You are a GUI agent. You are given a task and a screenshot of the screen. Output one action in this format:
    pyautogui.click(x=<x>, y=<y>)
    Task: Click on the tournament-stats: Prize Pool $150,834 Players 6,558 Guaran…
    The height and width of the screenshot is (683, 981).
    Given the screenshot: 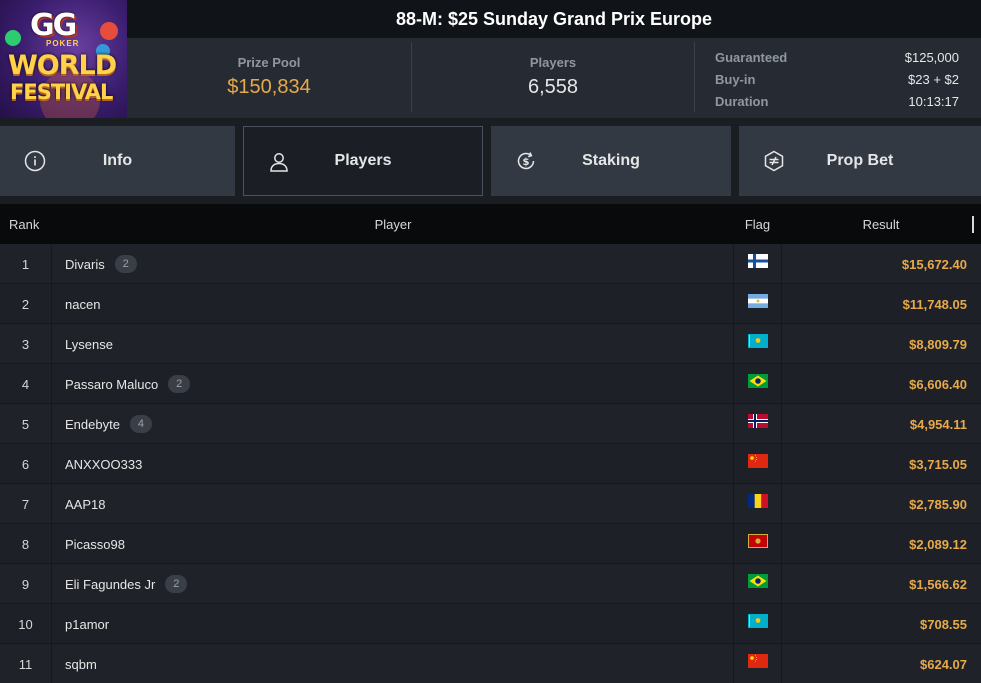 What is the action you would take?
    pyautogui.click(x=554, y=78)
    